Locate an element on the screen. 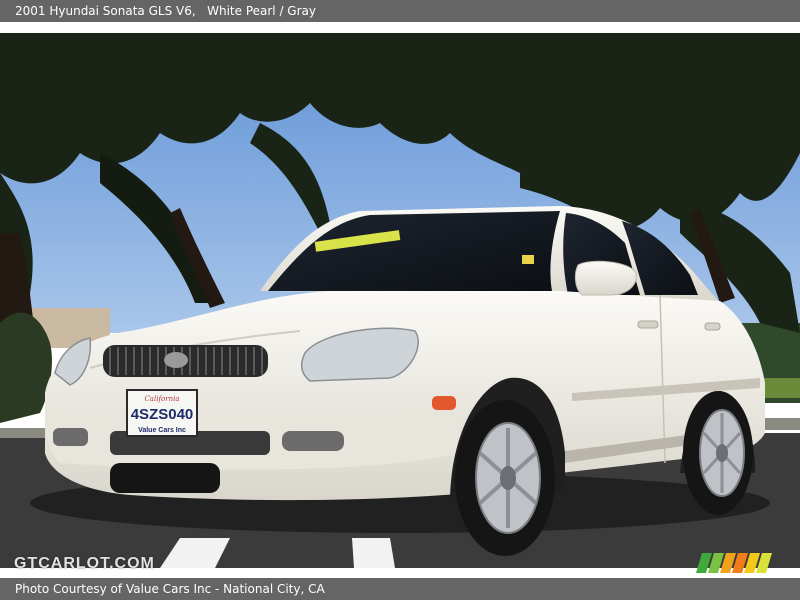  rear-hub is located at coordinates (722, 453).